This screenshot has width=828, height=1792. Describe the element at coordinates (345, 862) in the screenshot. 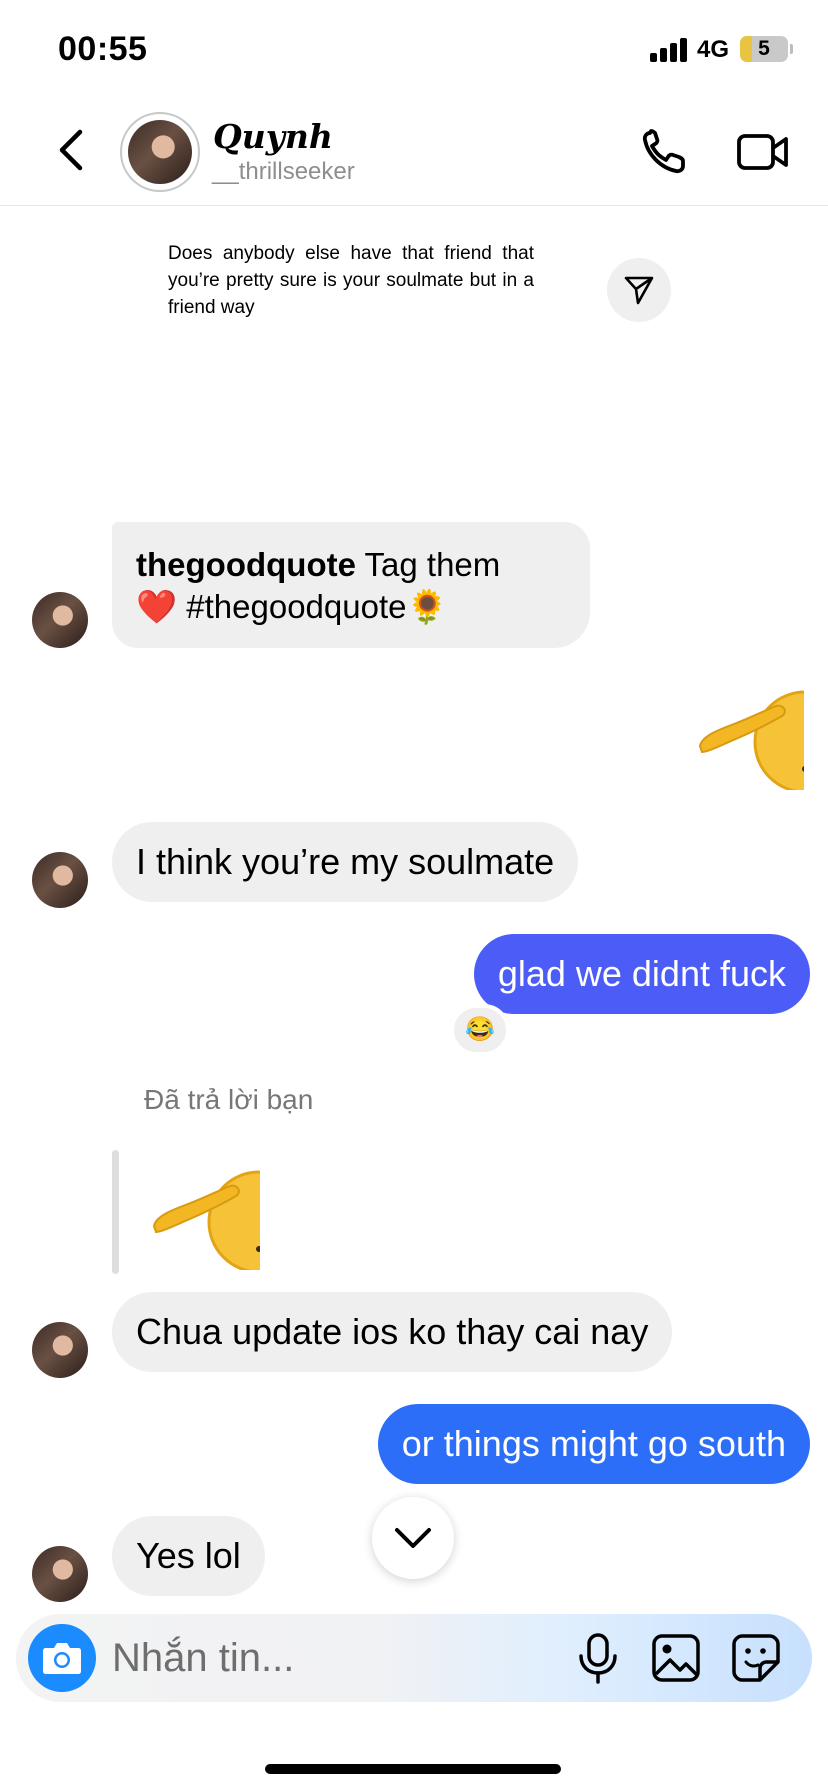

I see `message-bubble: I think you’re my soulmate` at that location.